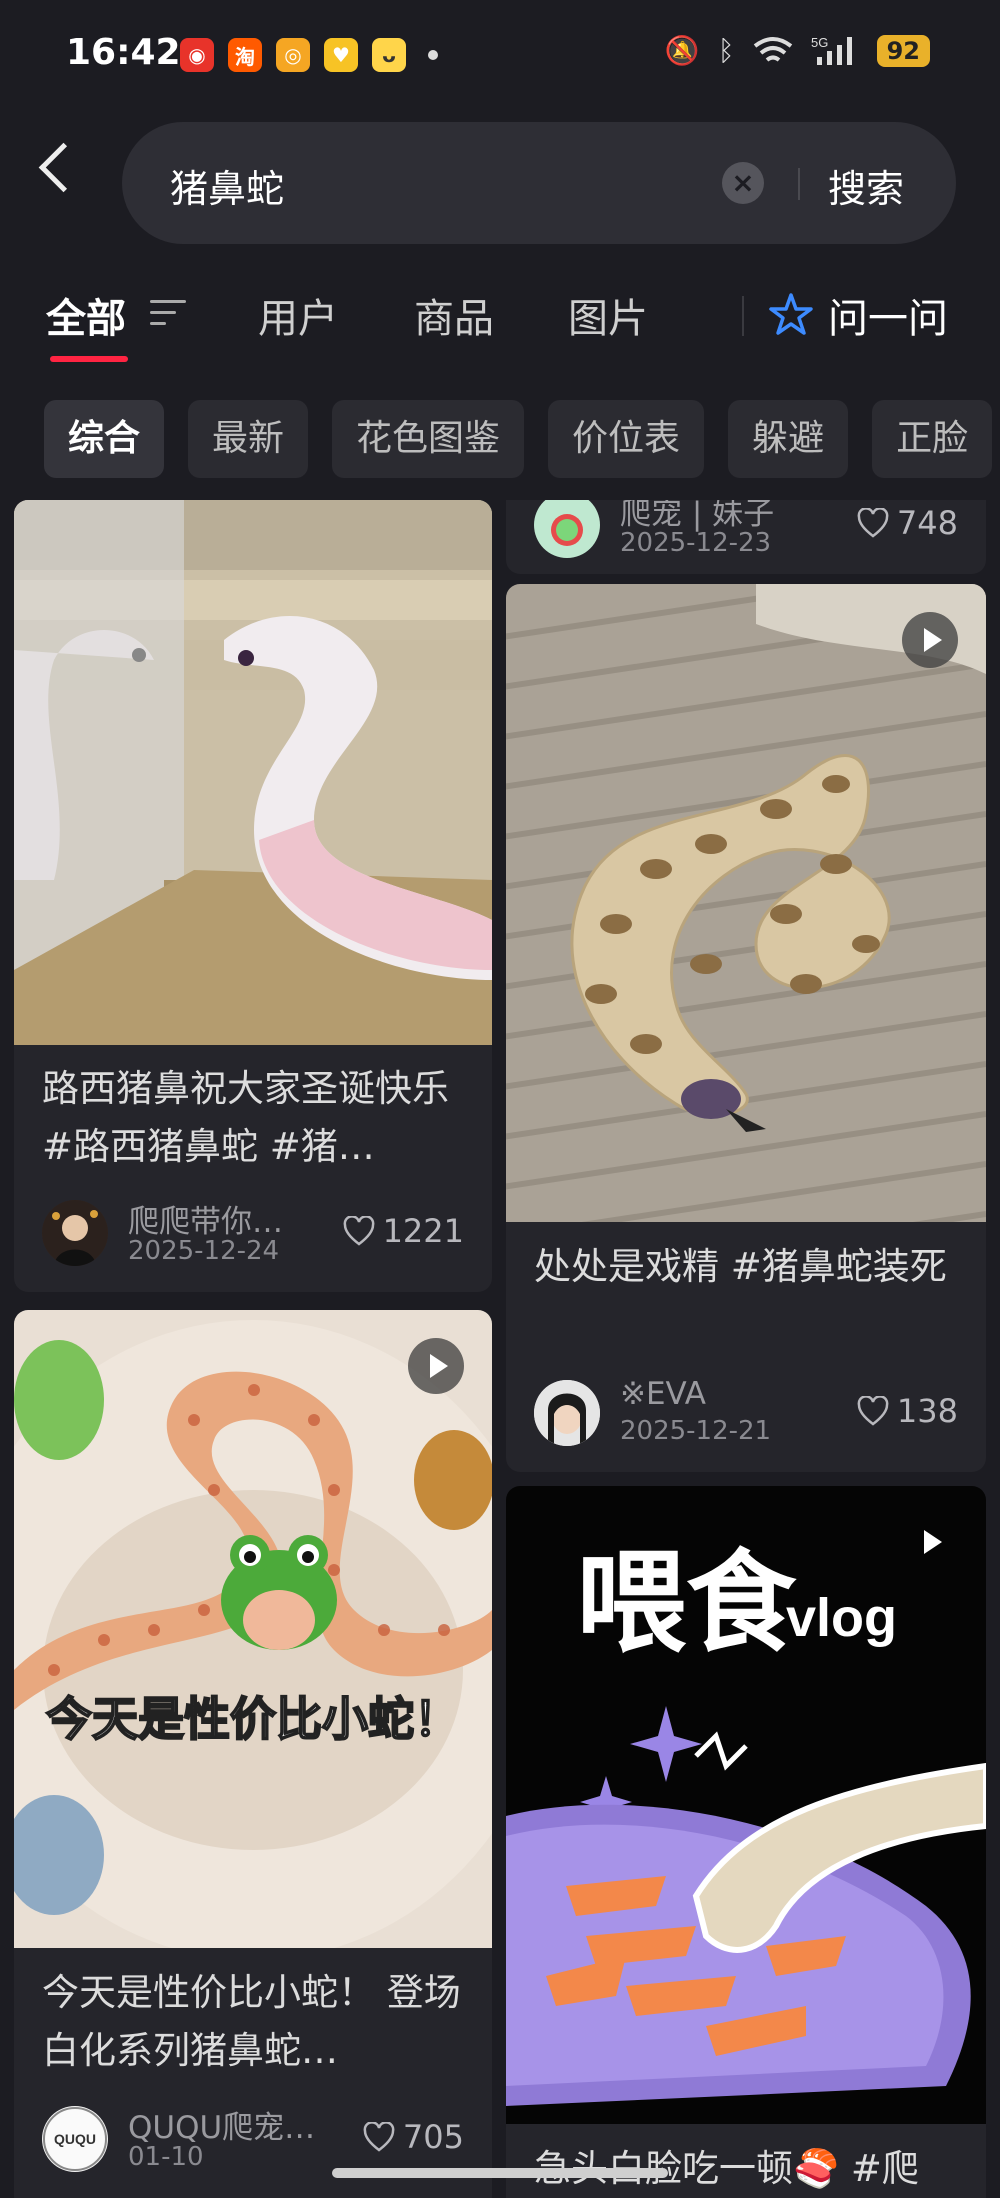  Describe the element at coordinates (927, 1411) in the screenshot. I see `like-count: 138` at that location.